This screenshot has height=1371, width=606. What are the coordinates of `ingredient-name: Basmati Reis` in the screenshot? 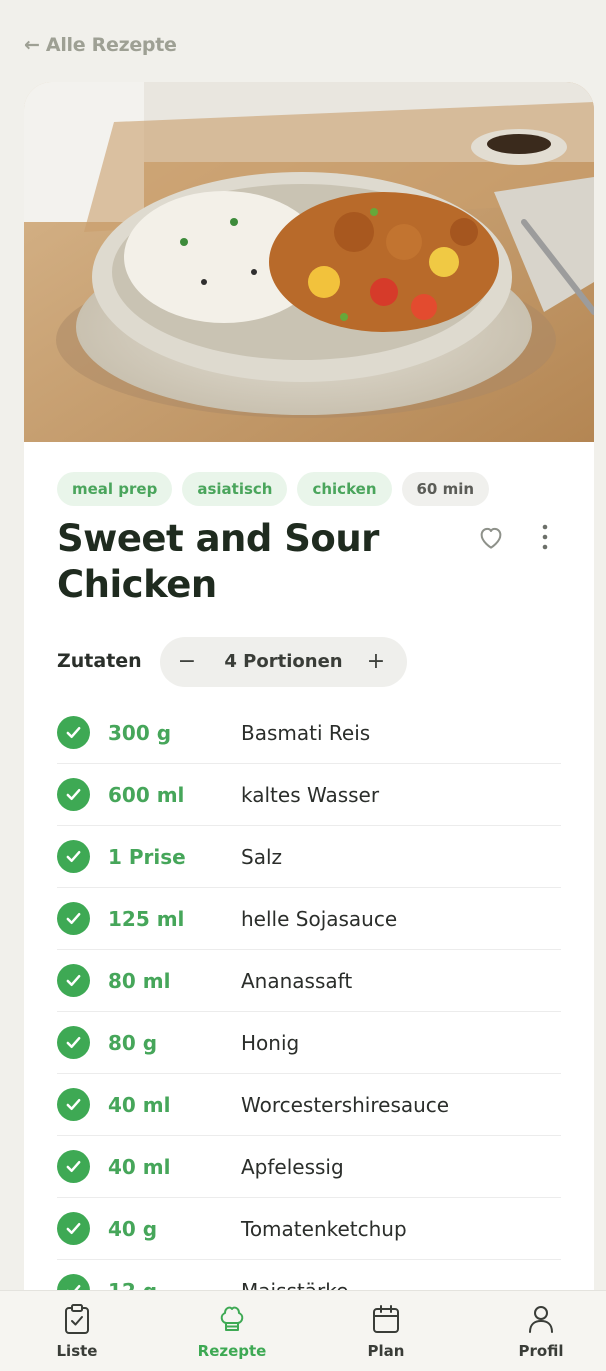 It's located at (306, 733).